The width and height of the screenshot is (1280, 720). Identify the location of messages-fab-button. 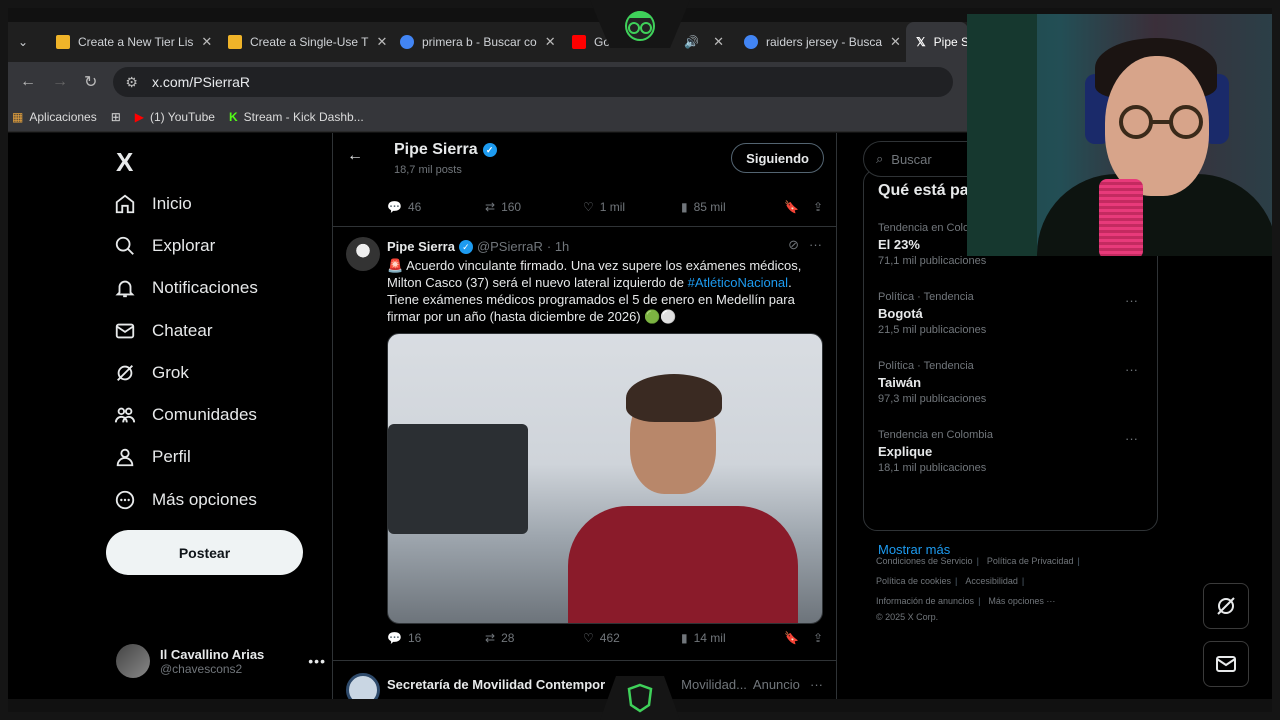
(1226, 664).